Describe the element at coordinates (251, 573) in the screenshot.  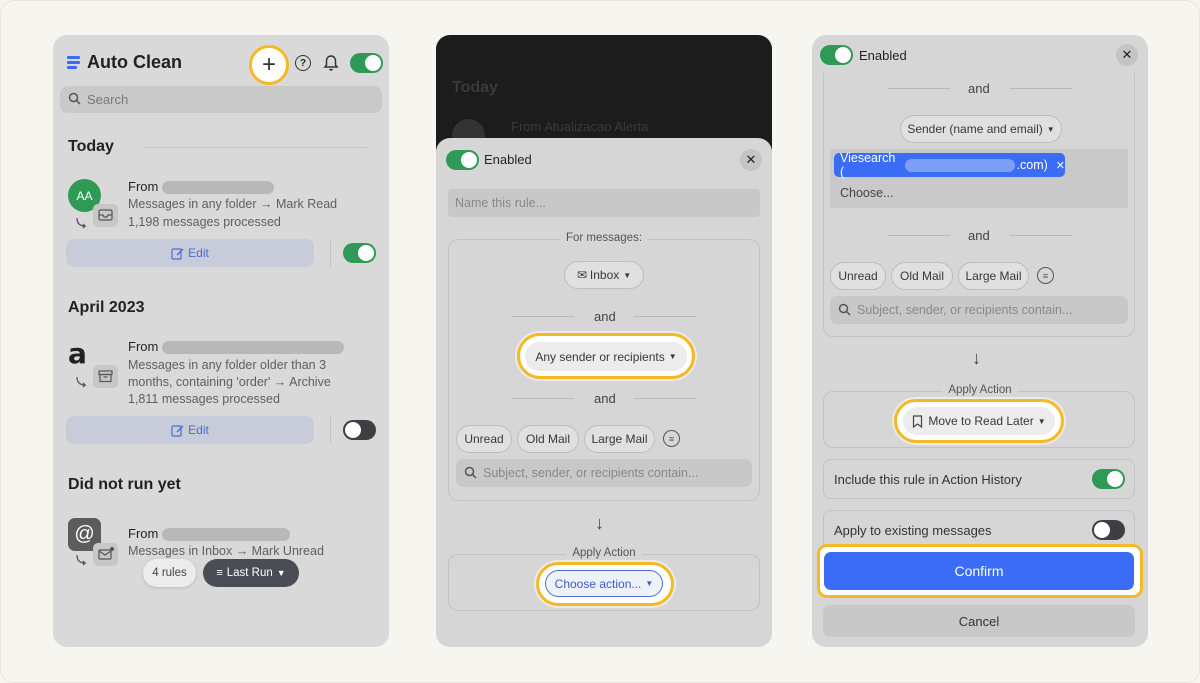
I see `sort-last-run-button: ≡ Last Run ▼` at that location.